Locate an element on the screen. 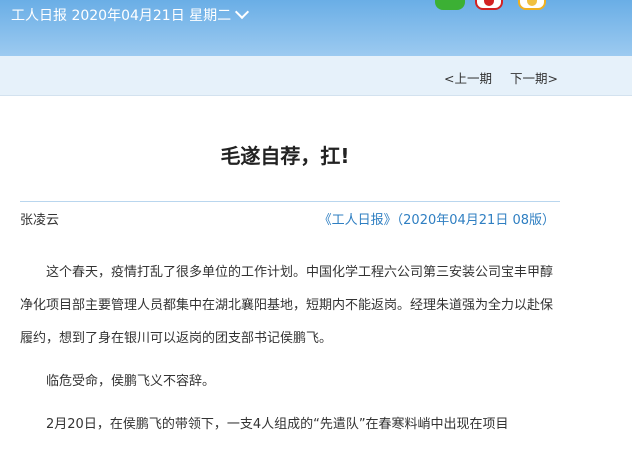 Image resolution: width=632 pixels, height=451 pixels. issue-date-label: 工人日报 2020年04月21日 星期二 is located at coordinates (121, 16).